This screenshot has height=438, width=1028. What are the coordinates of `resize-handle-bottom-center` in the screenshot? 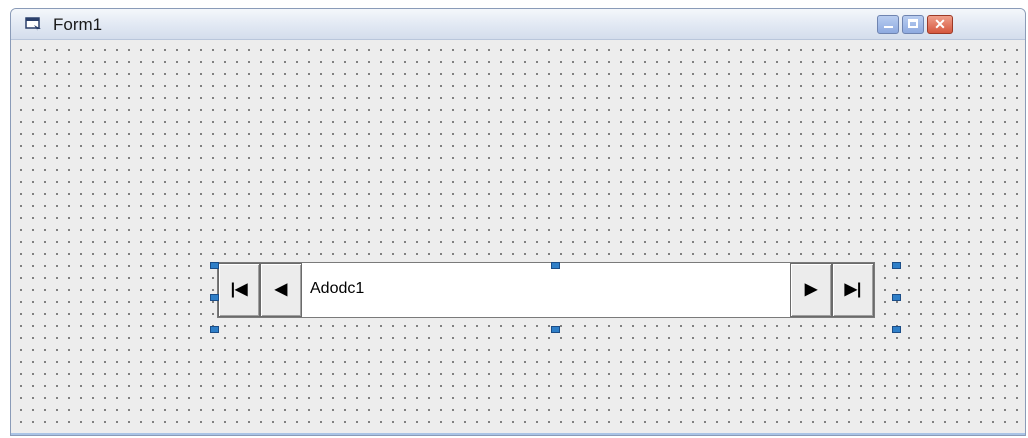 It's located at (555, 329).